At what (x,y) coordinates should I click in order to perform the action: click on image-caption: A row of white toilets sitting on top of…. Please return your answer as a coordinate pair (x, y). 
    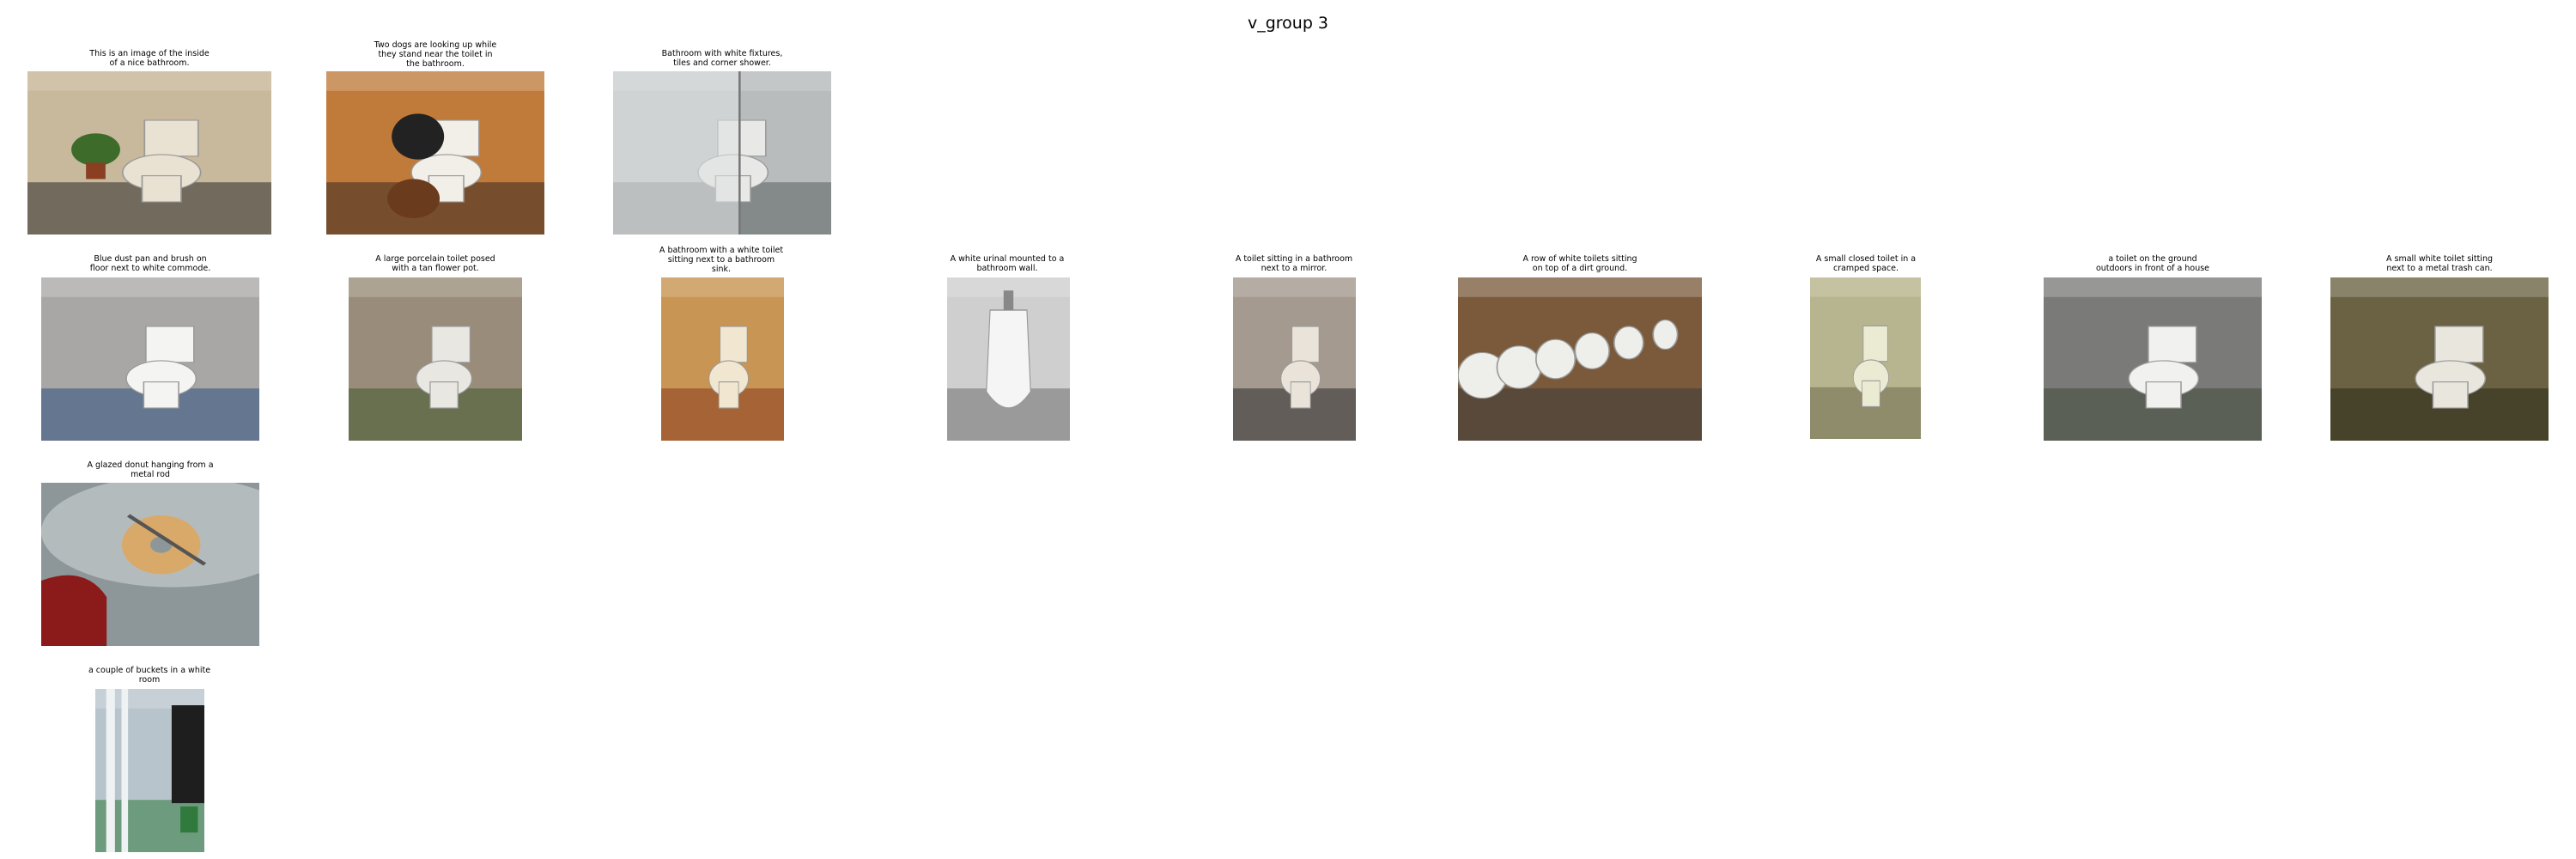
    Looking at the image, I should click on (1579, 263).